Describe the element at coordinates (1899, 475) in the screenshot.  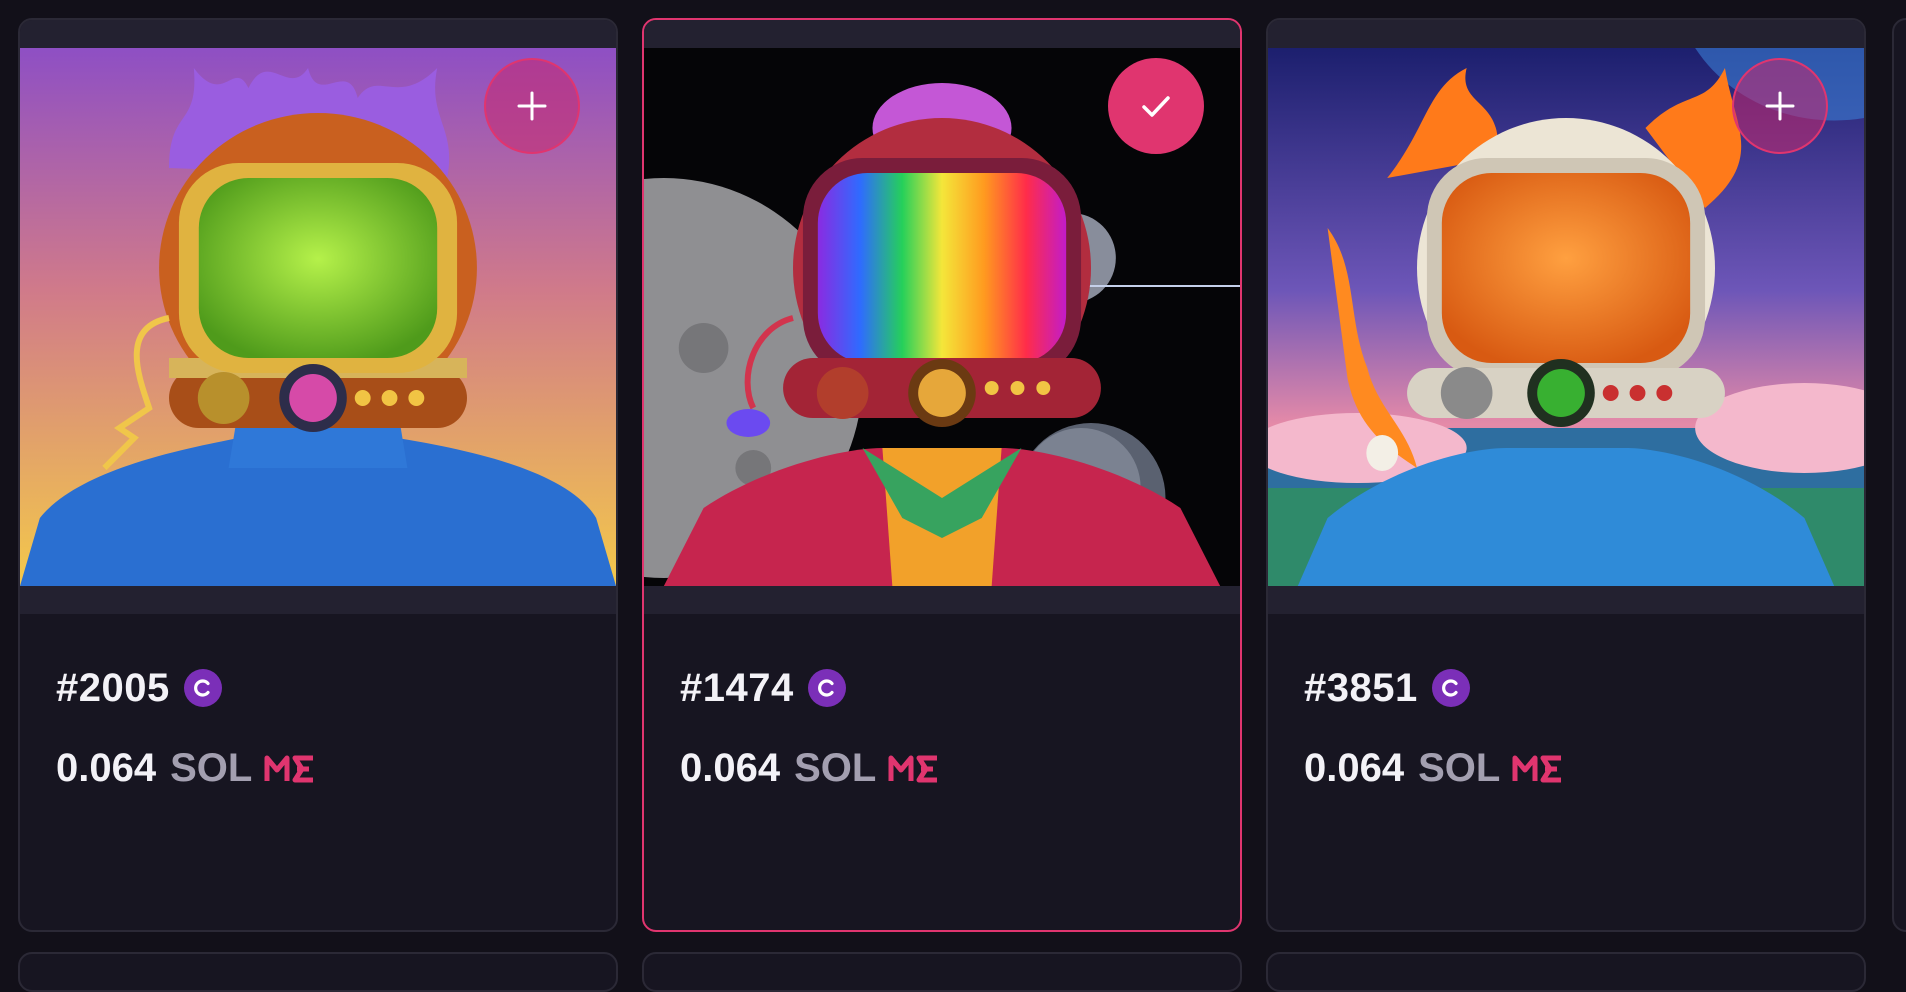
I see `nft-card-partial` at that location.